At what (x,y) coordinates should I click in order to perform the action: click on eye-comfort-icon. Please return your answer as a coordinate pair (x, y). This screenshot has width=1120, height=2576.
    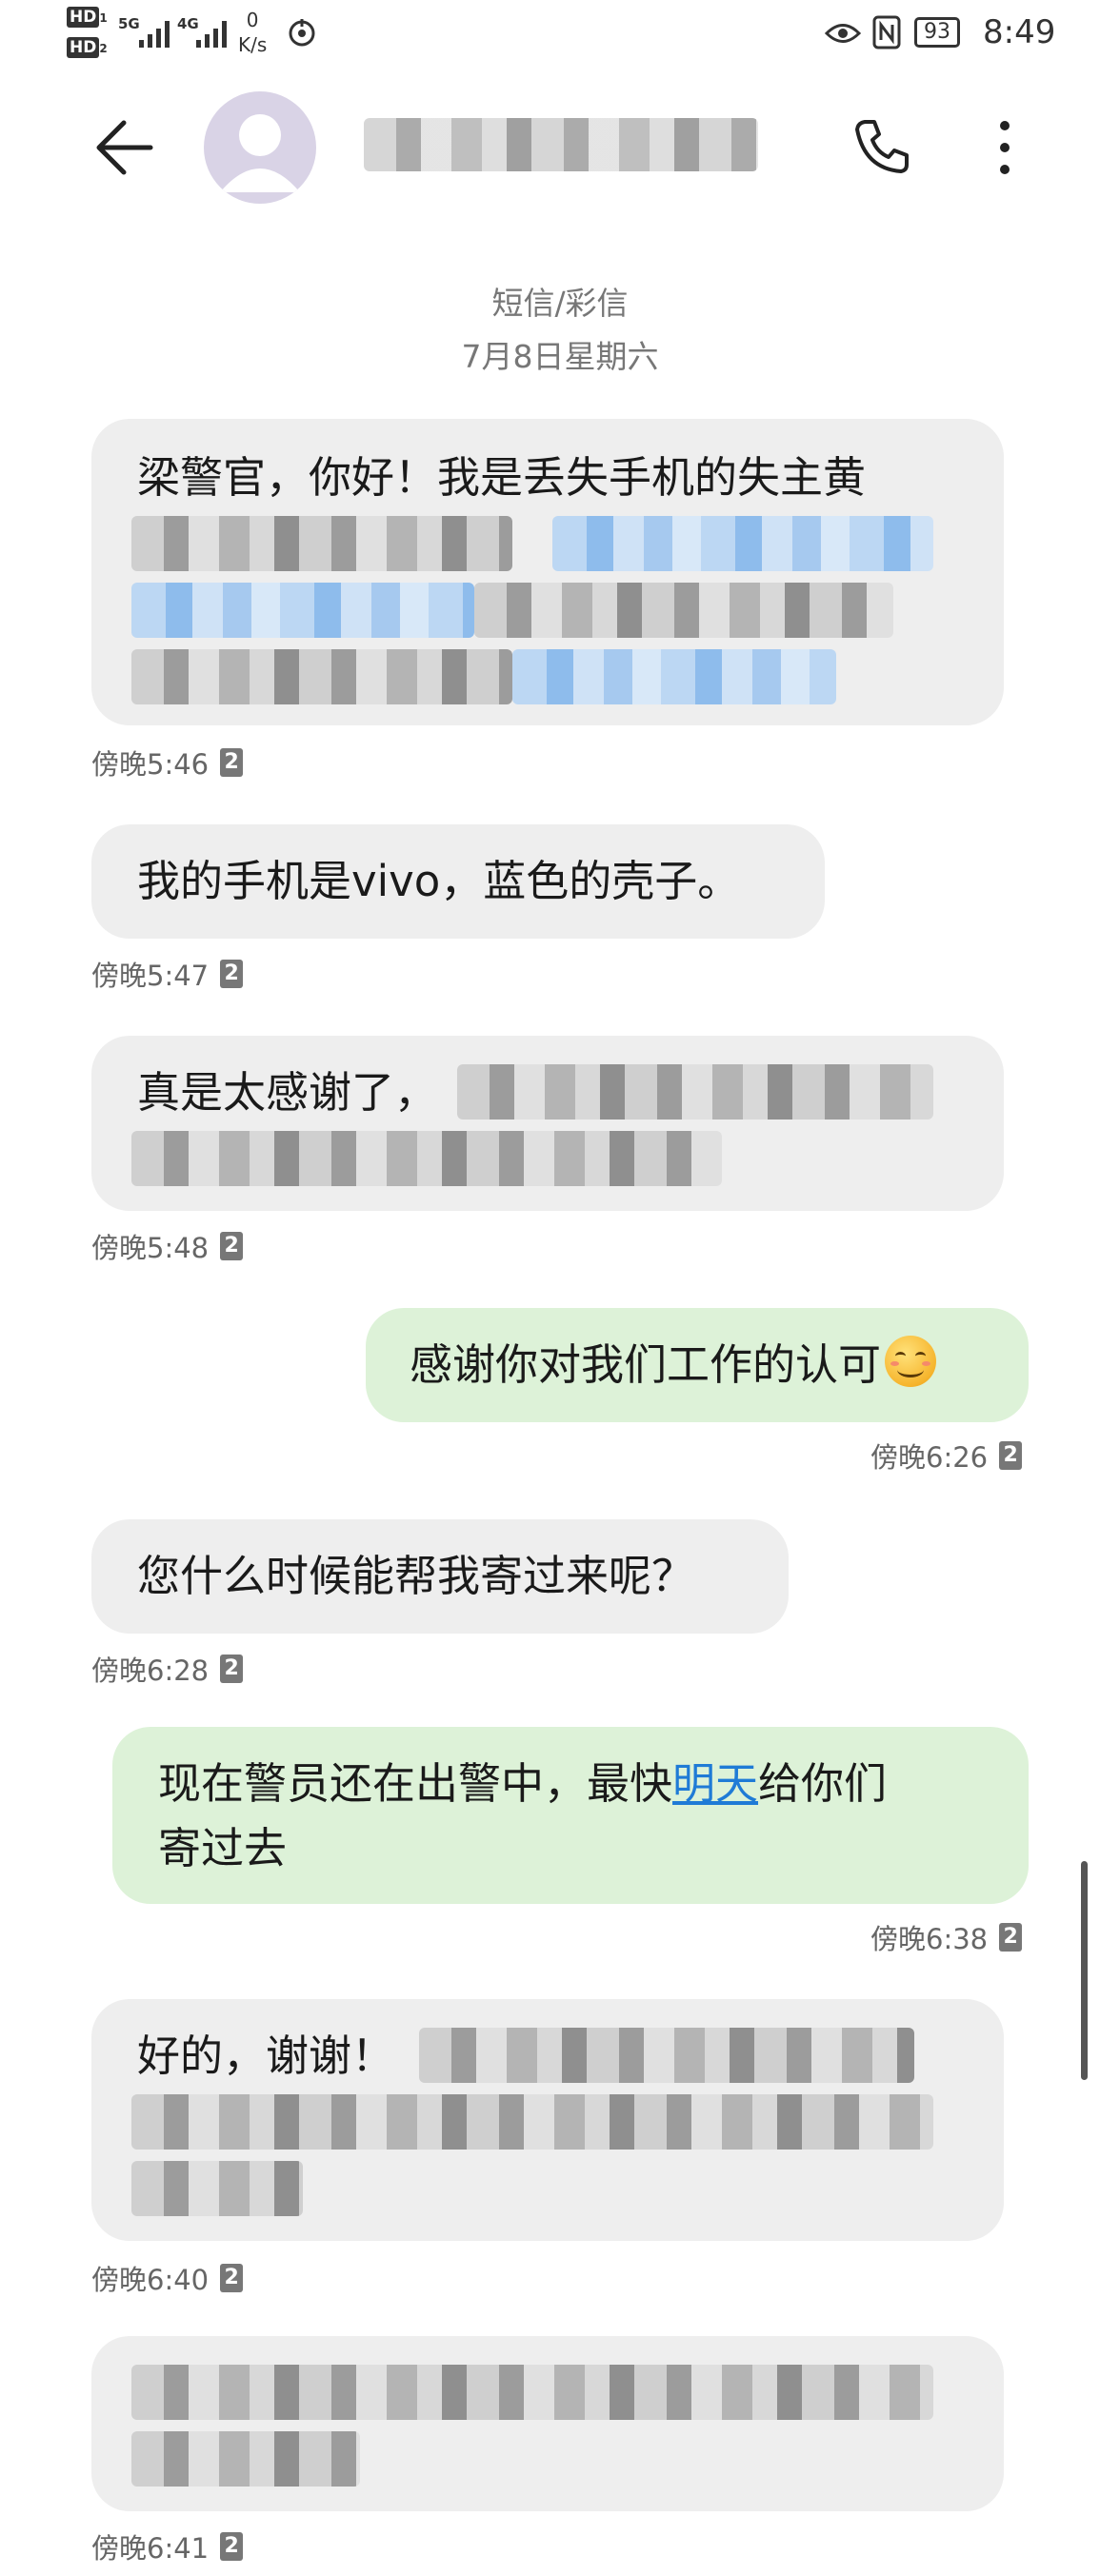
    Looking at the image, I should click on (843, 35).